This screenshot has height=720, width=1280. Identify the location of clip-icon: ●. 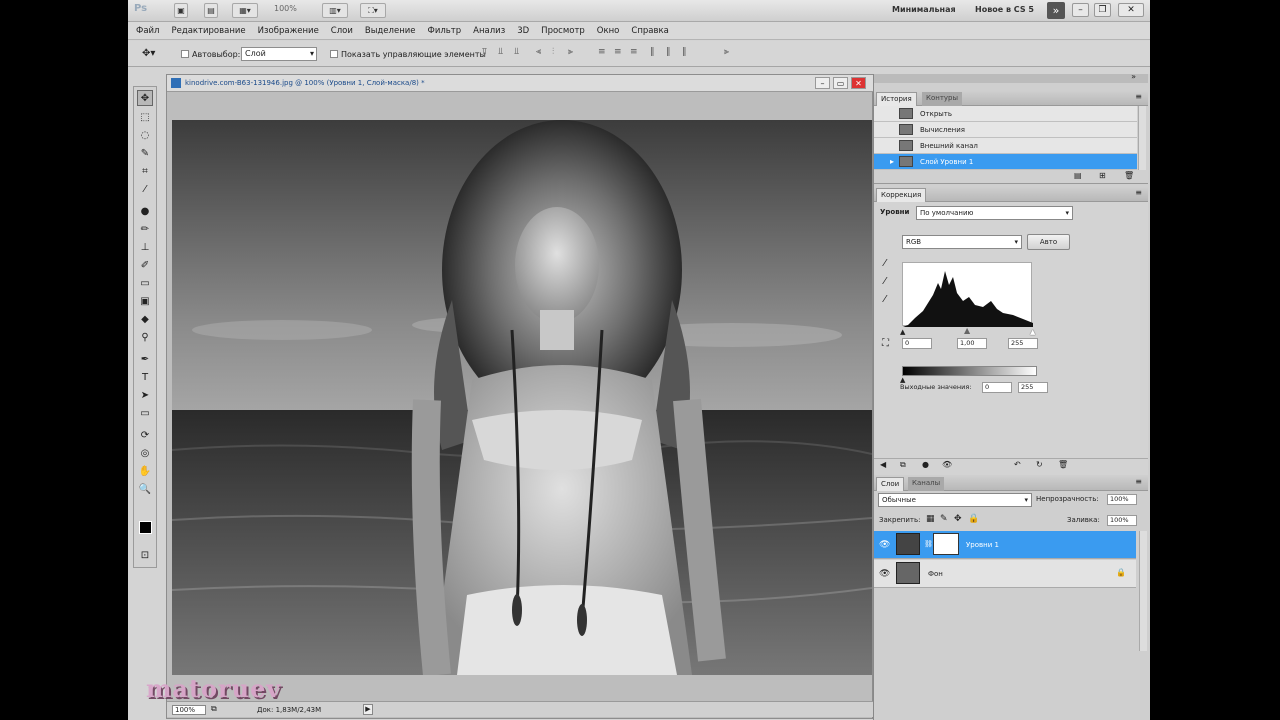
(925, 464).